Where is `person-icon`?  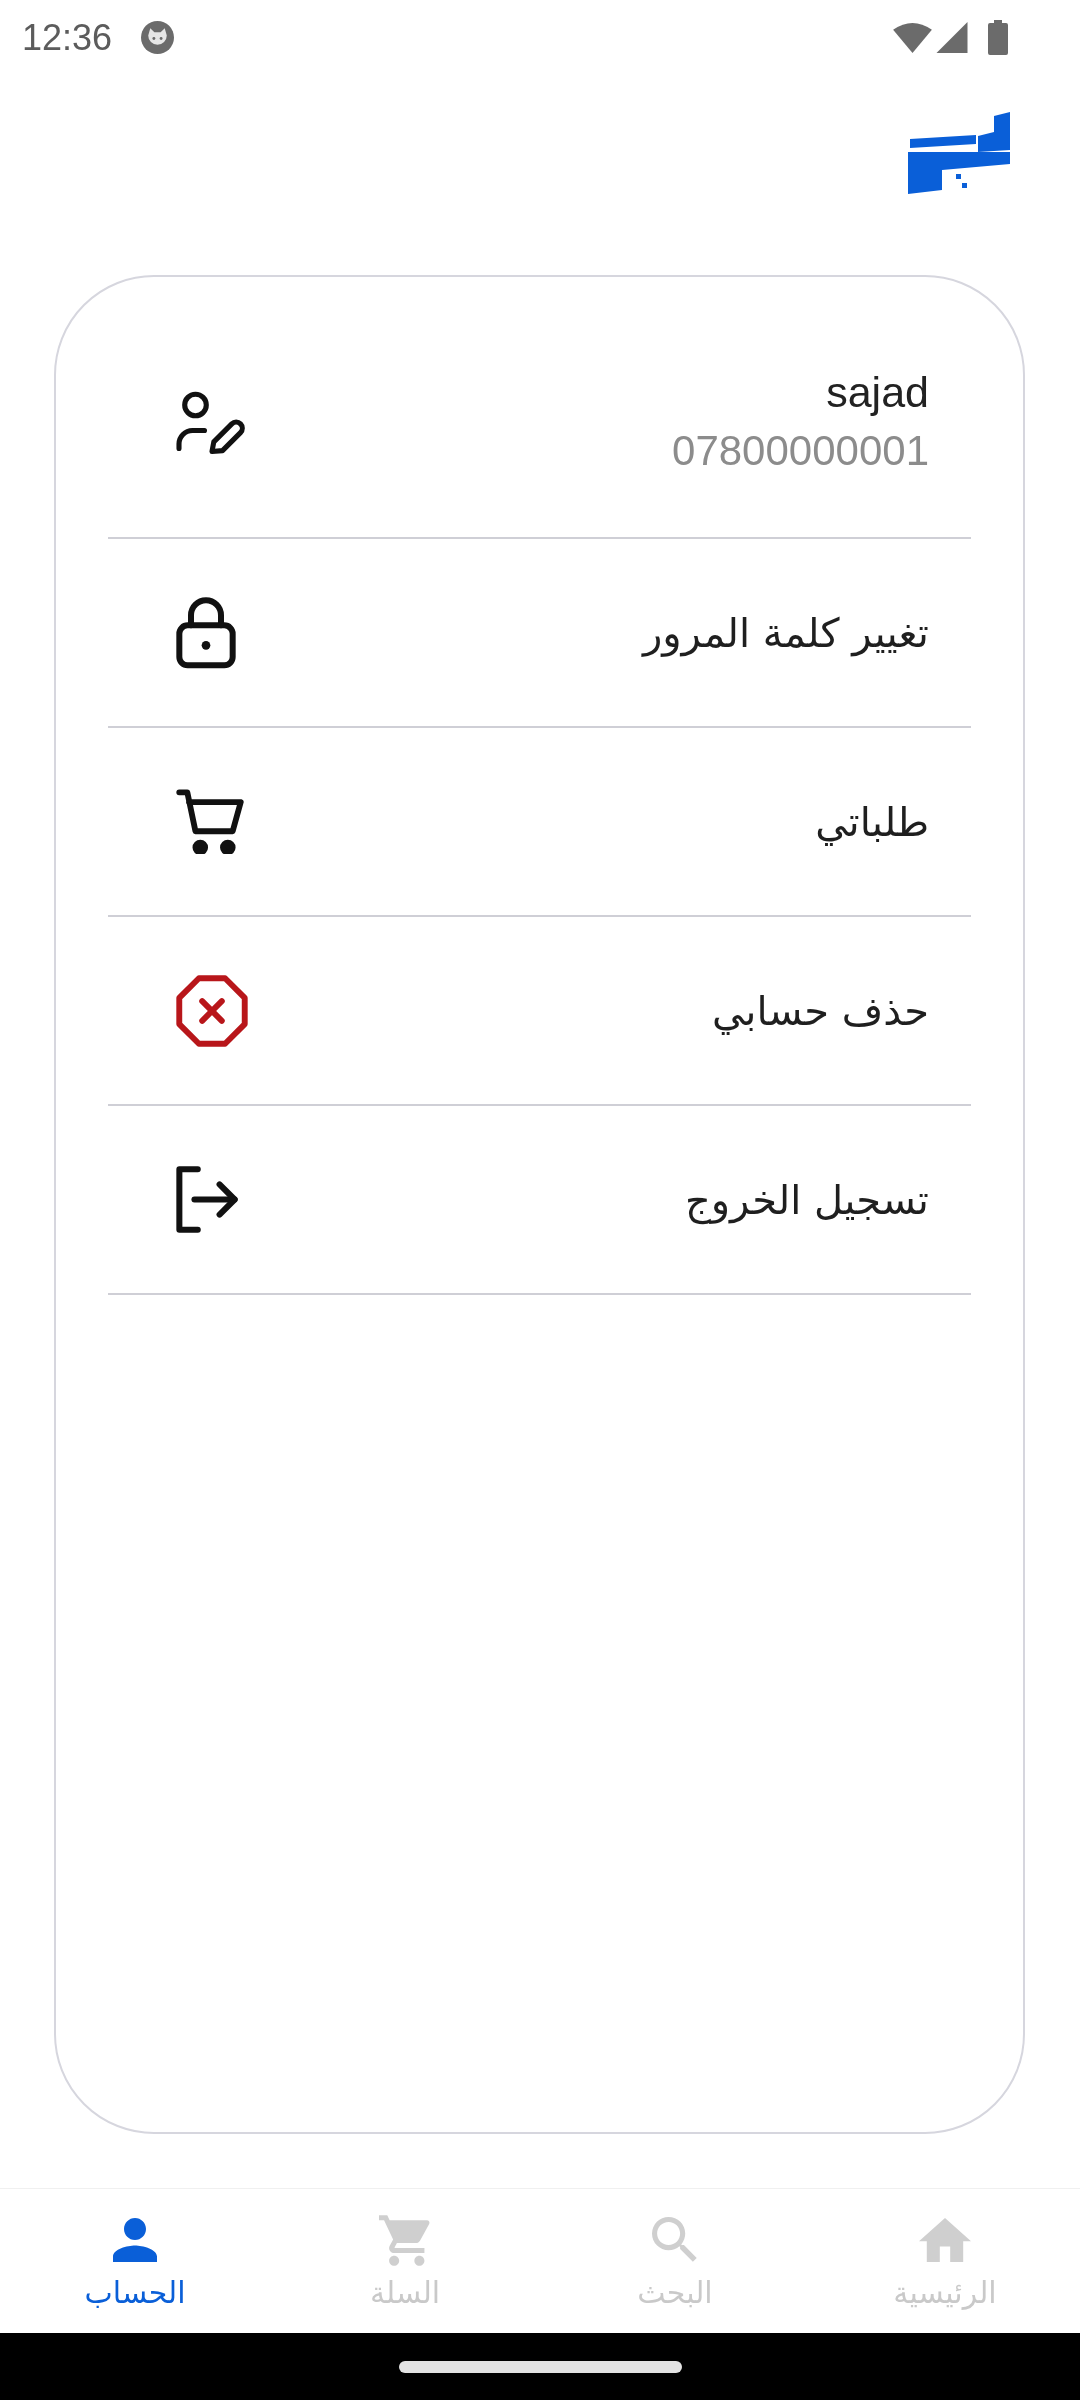
person-icon is located at coordinates (135, 2240).